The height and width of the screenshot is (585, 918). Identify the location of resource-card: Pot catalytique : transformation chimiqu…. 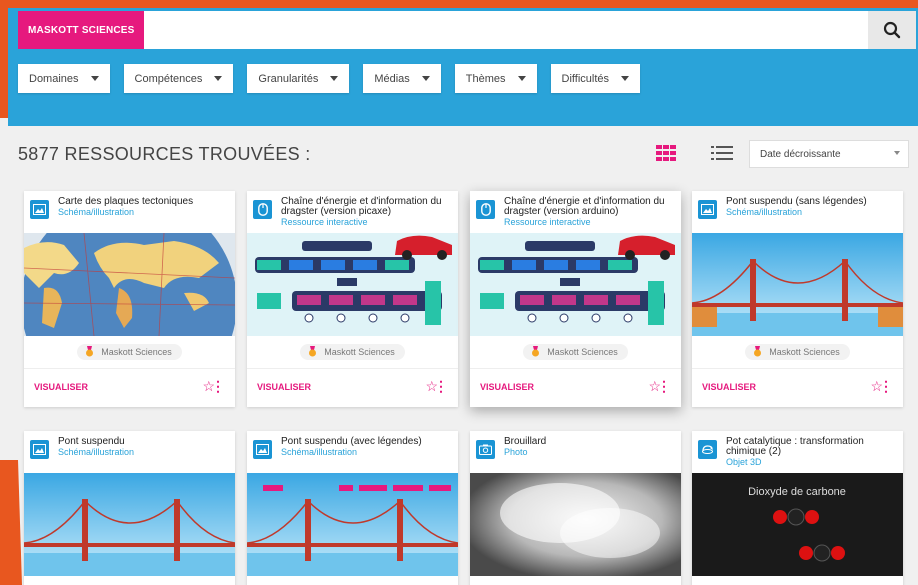
(797, 508).